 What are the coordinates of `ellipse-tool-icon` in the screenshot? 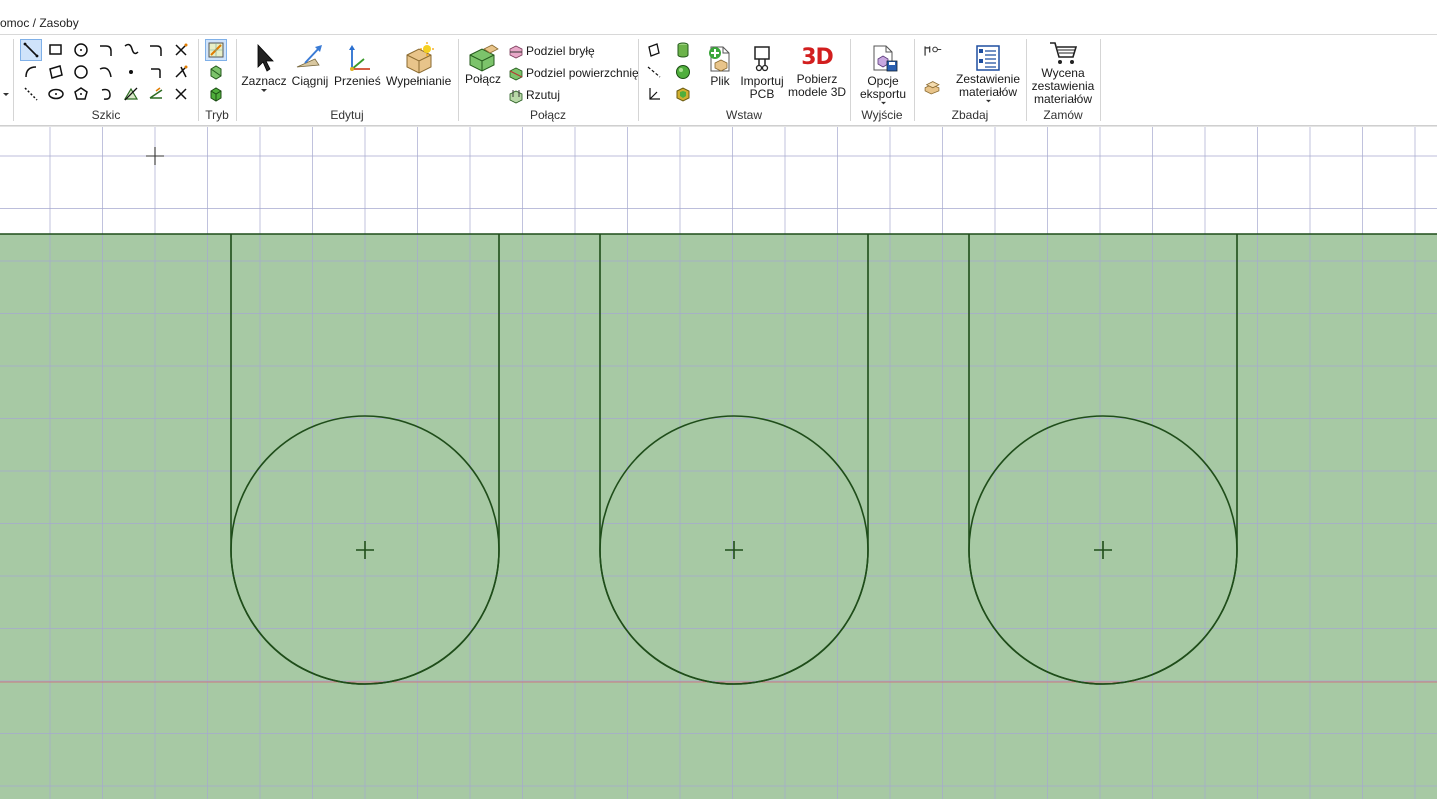 It's located at (56, 94).